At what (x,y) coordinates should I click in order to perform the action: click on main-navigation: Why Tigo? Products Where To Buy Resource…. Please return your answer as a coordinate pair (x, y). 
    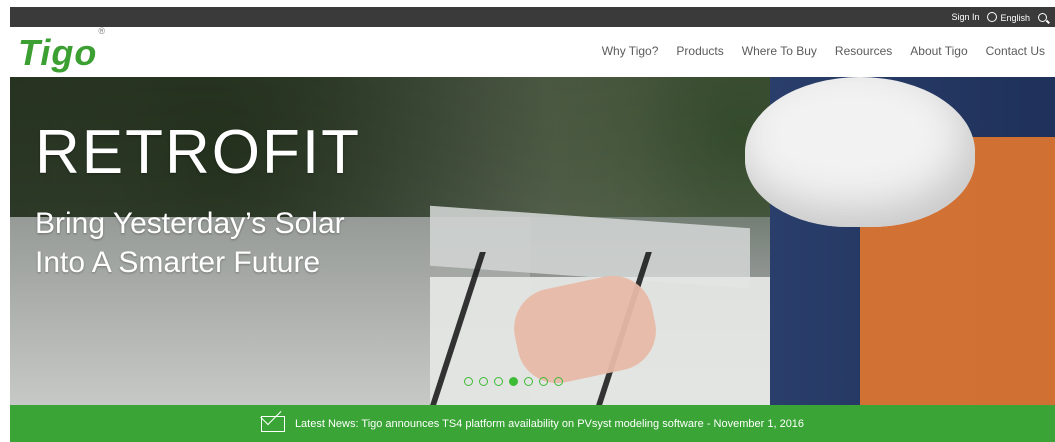
    Looking at the image, I should click on (823, 51).